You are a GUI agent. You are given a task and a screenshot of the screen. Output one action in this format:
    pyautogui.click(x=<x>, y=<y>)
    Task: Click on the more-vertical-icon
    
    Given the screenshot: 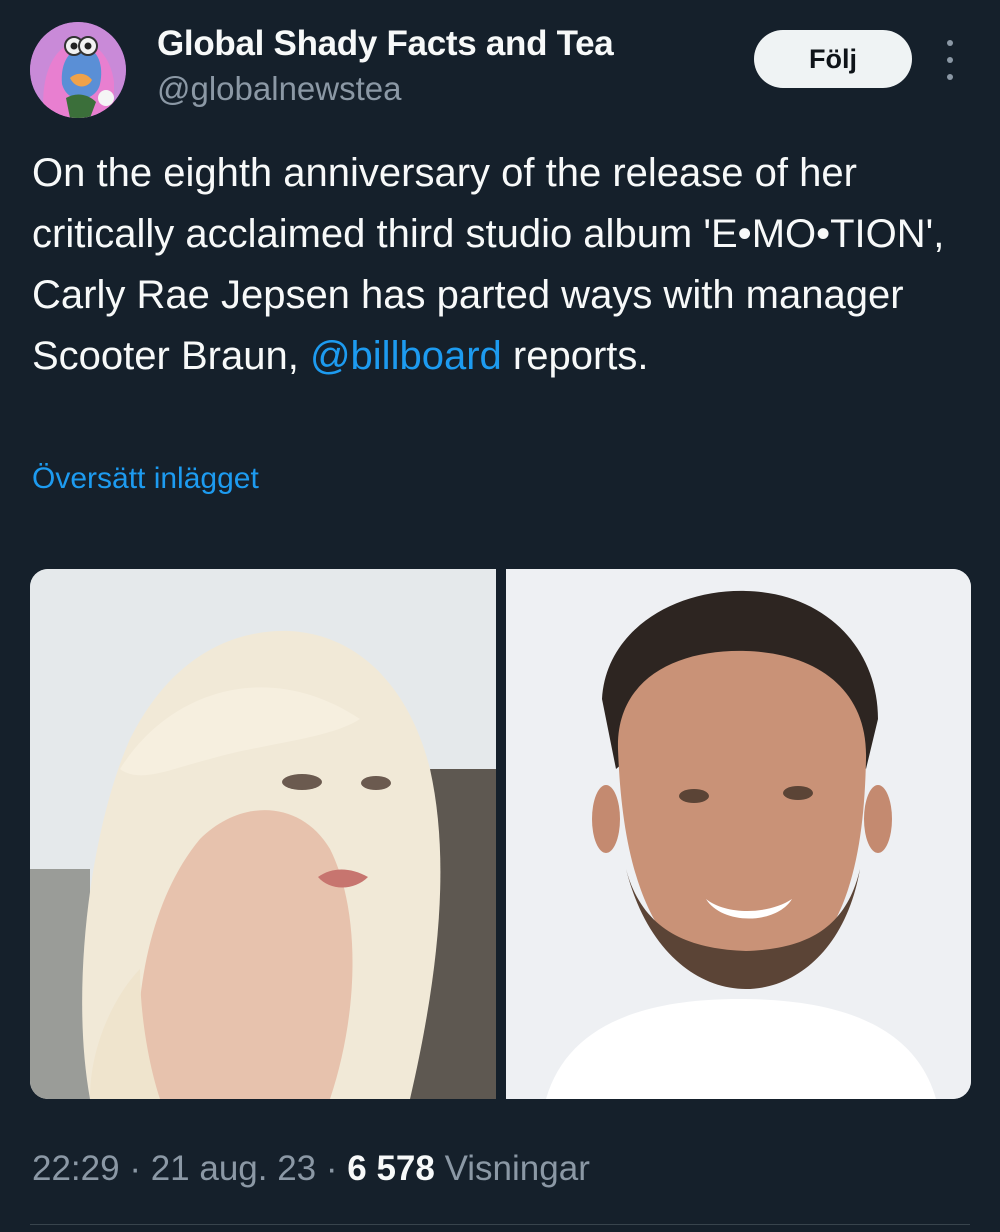 What is the action you would take?
    pyautogui.click(x=950, y=60)
    